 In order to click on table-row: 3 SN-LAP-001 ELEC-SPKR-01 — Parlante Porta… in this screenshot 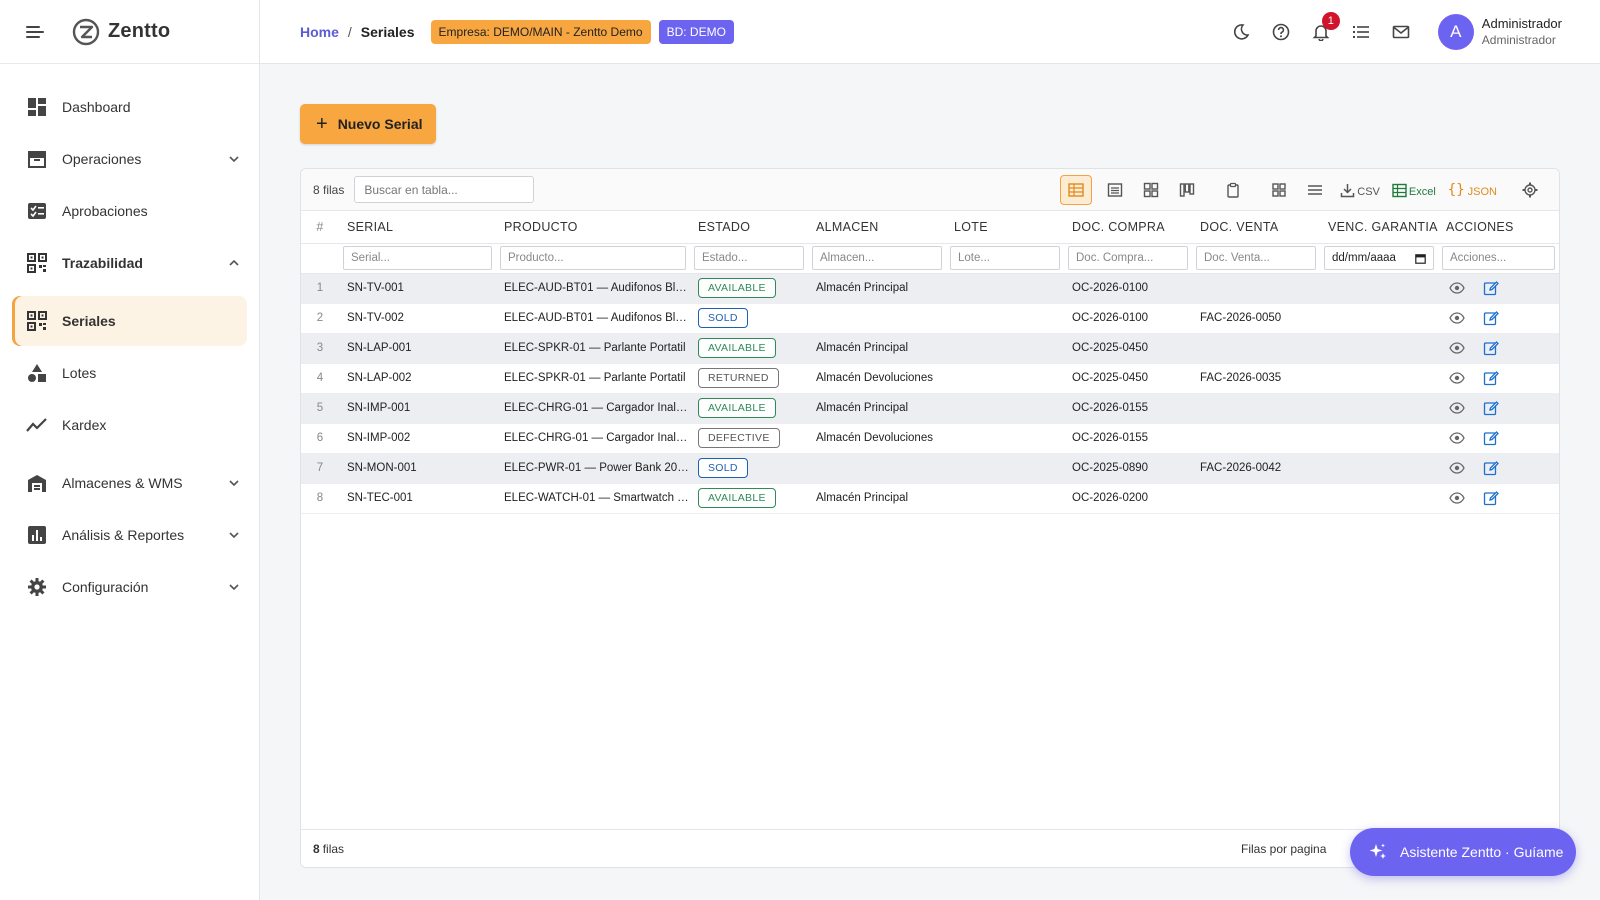, I will do `click(930, 348)`.